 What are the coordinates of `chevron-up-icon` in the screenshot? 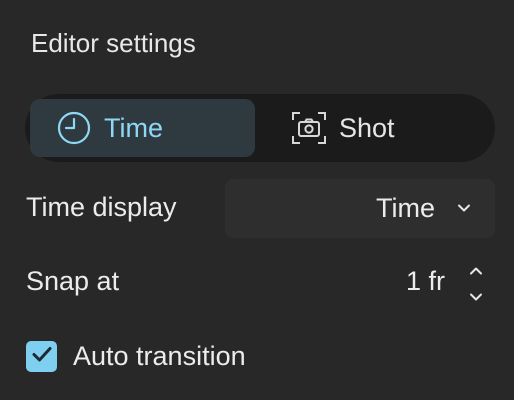 It's located at (476, 272).